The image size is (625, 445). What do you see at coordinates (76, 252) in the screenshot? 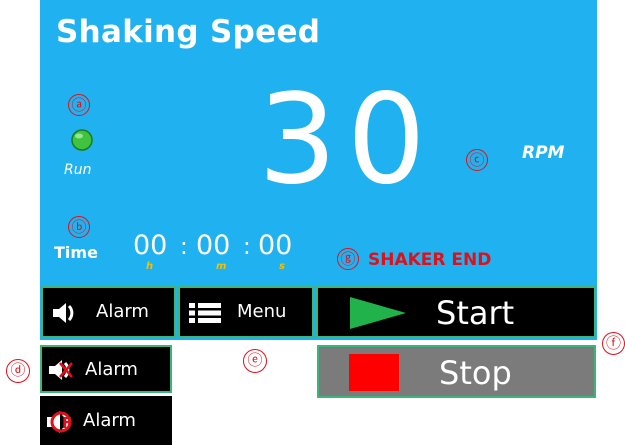
I see `time-label: Time` at bounding box center [76, 252].